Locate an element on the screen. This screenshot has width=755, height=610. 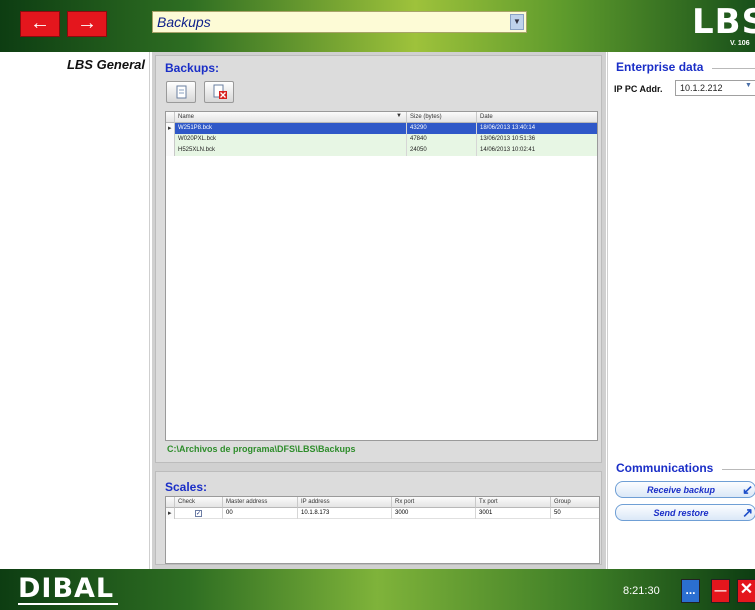
cell-master-address: 00 is located at coordinates (260, 513).